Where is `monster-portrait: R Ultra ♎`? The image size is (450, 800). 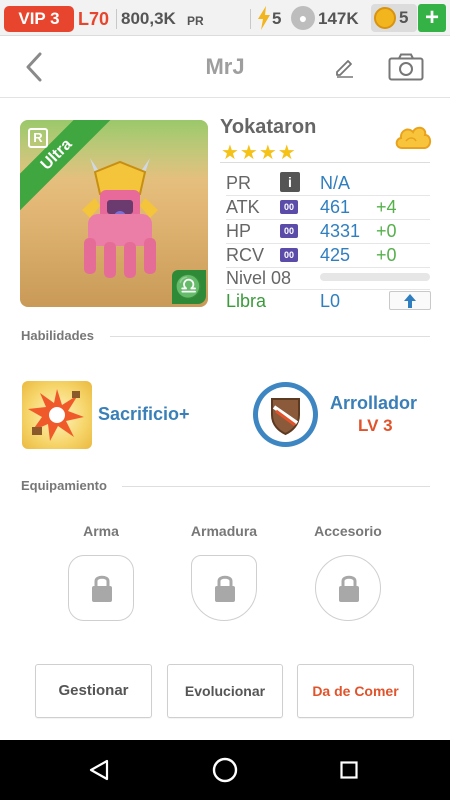
monster-portrait: R Ultra ♎ is located at coordinates (114, 213).